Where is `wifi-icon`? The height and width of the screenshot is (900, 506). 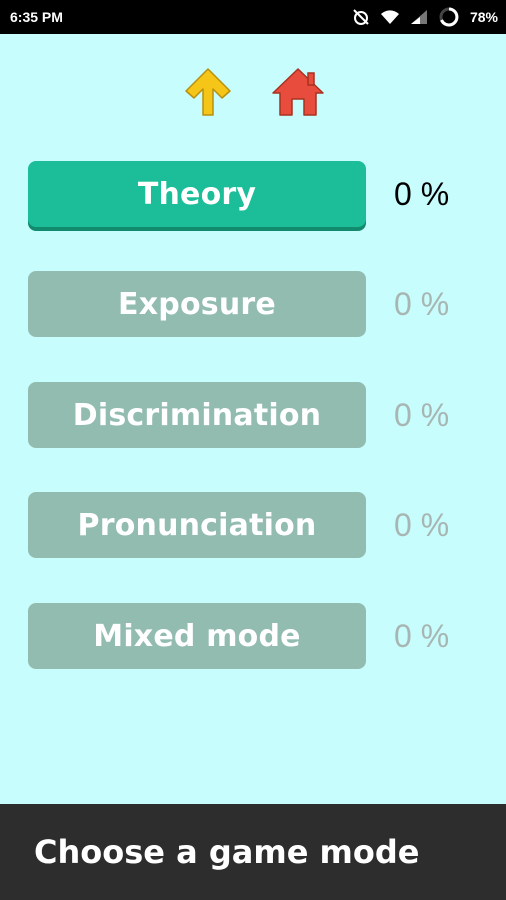
wifi-icon is located at coordinates (390, 17).